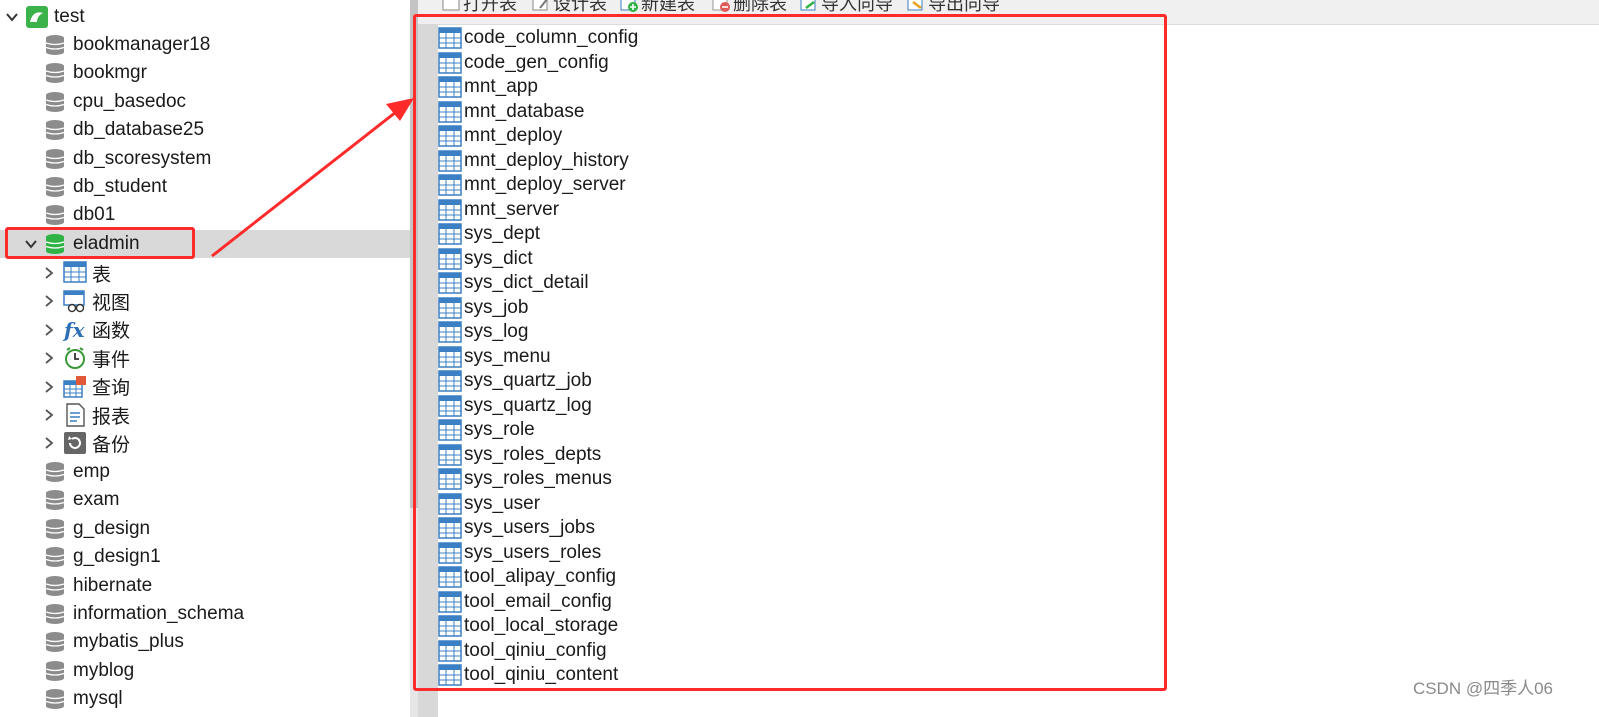 This screenshot has height=717, width=1599. Describe the element at coordinates (205, 273) in the screenshot. I see `tree-object-group: 表` at that location.